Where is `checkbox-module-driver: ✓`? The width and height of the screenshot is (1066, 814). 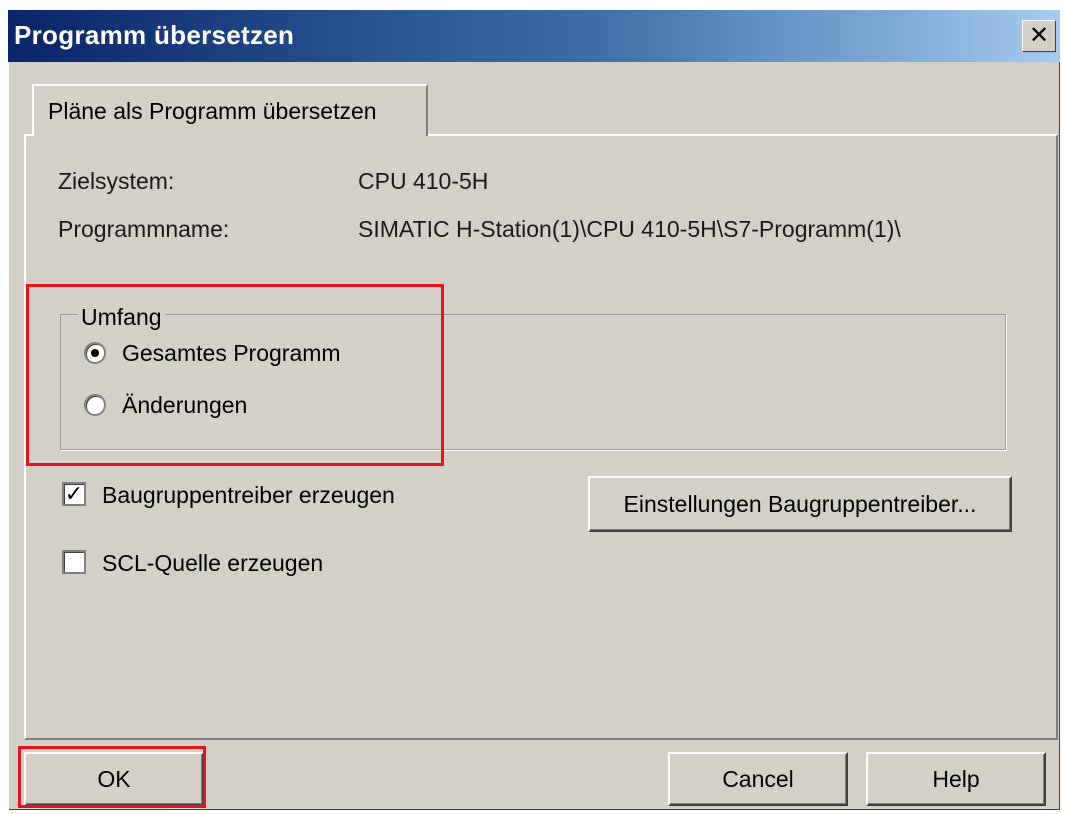 checkbox-module-driver: ✓ is located at coordinates (74, 494).